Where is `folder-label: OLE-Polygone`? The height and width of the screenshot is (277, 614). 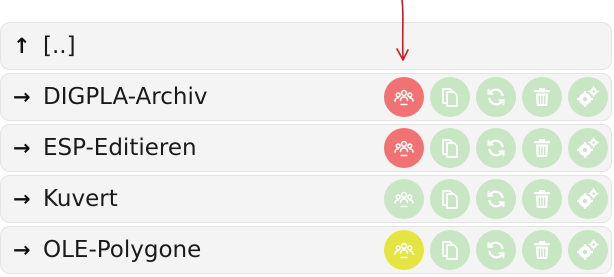 folder-label: OLE-Polygone is located at coordinates (122, 250).